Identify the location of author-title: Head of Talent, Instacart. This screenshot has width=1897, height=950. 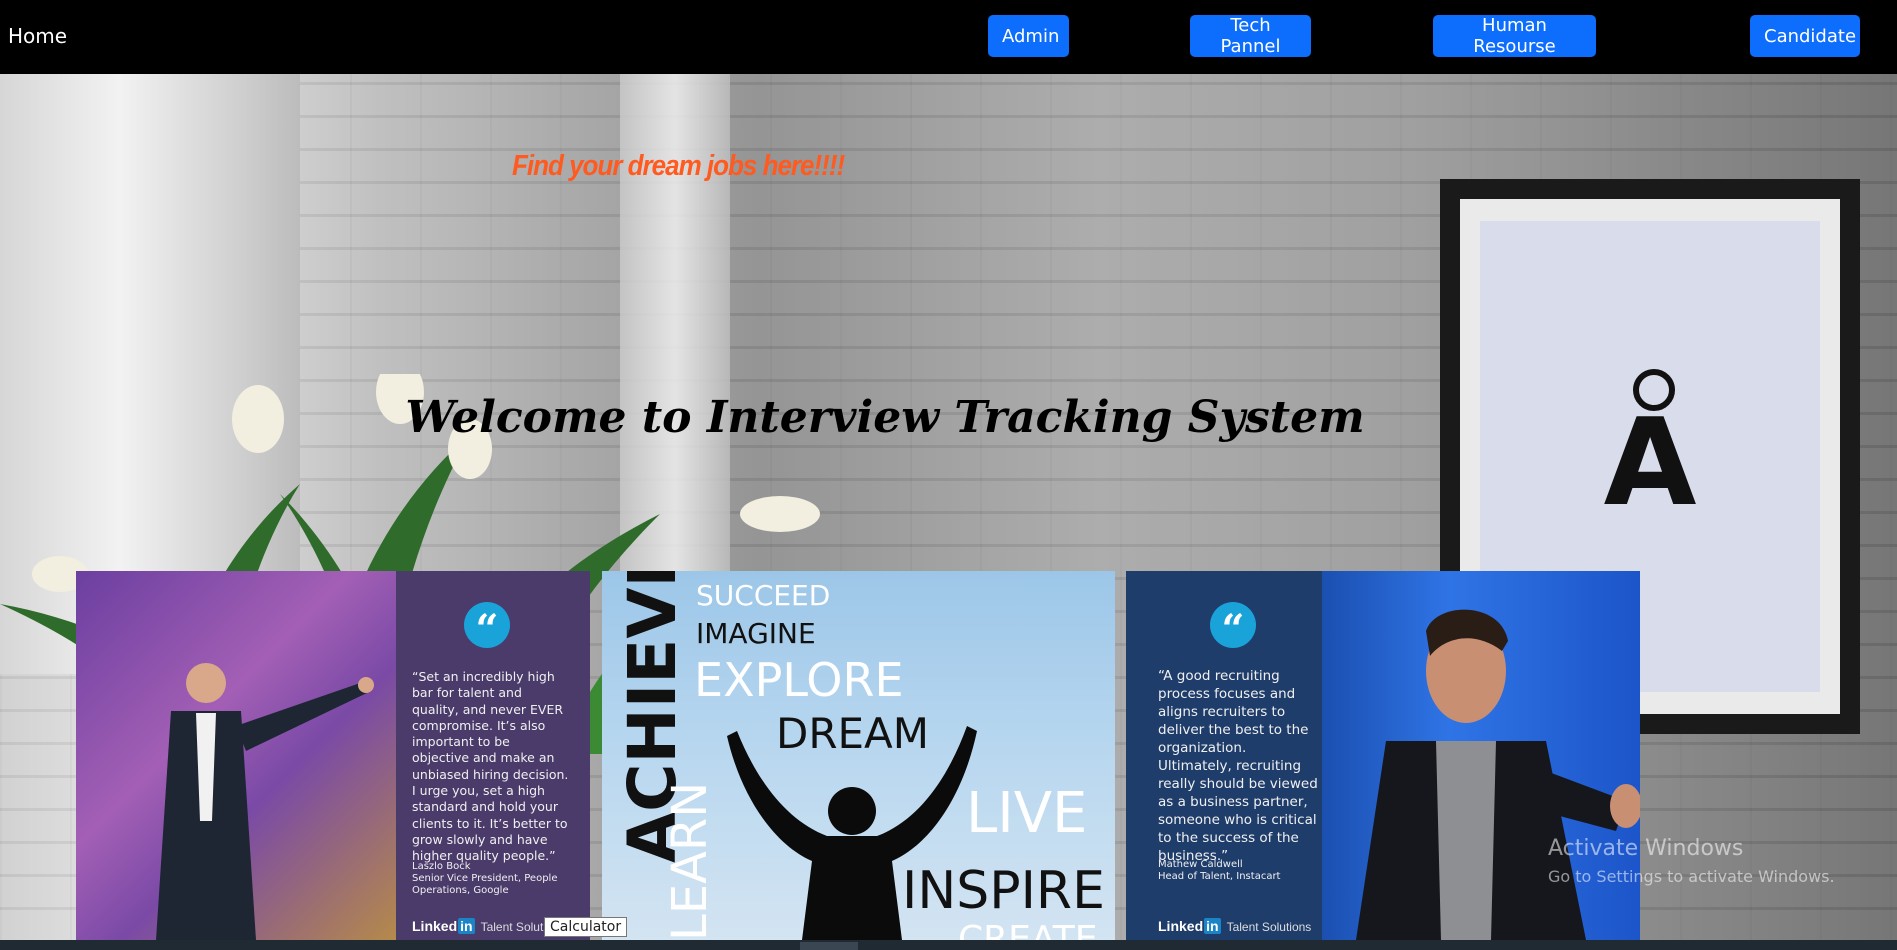
(1219, 876).